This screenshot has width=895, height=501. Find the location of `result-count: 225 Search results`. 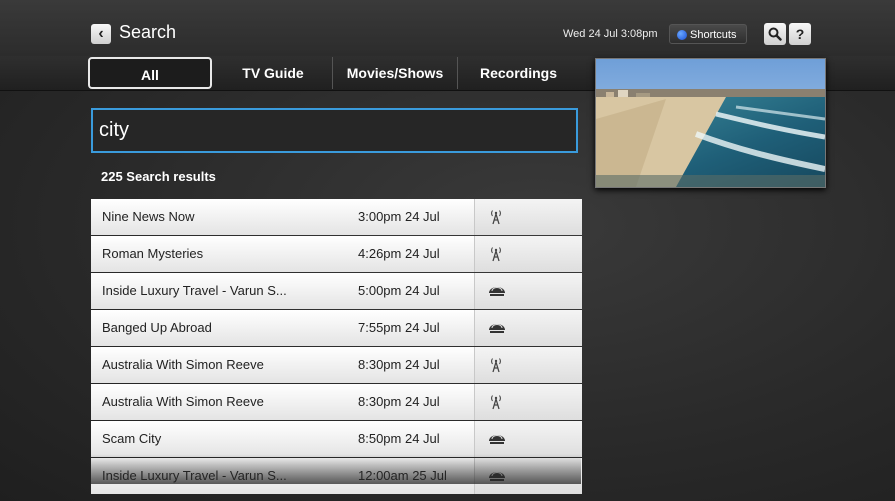

result-count: 225 Search results is located at coordinates (158, 176).